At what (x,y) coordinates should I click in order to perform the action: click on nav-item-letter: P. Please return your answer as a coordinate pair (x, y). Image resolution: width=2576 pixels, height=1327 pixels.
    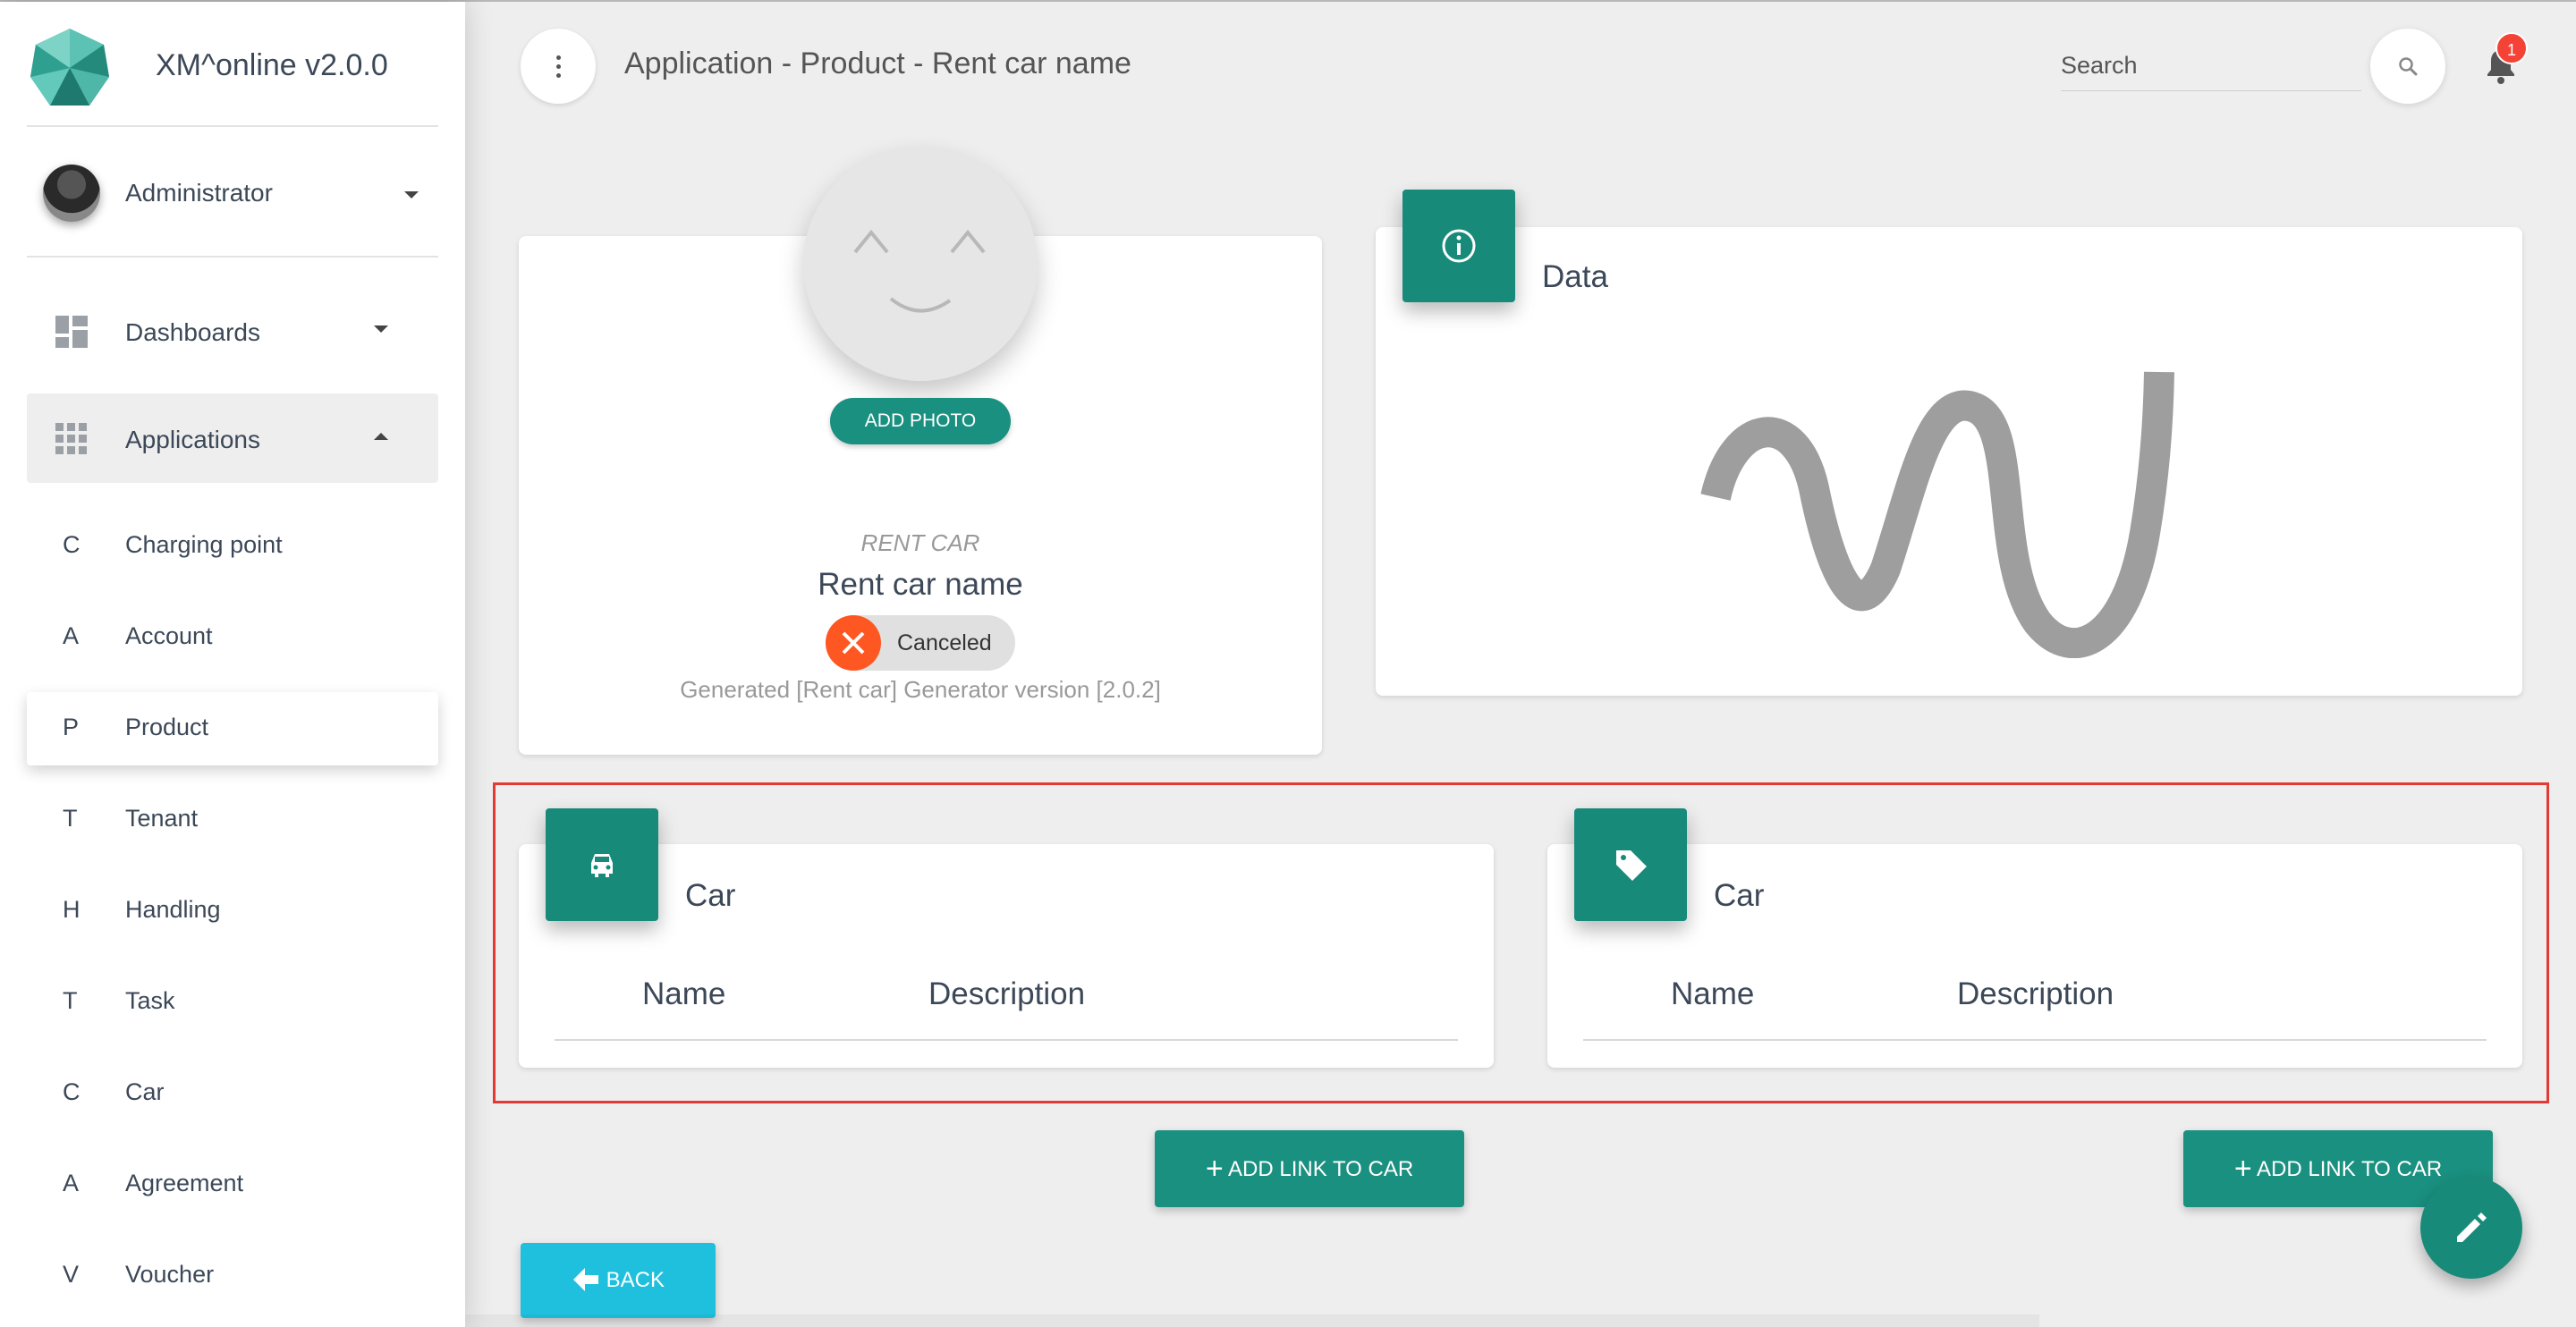
    Looking at the image, I should click on (71, 727).